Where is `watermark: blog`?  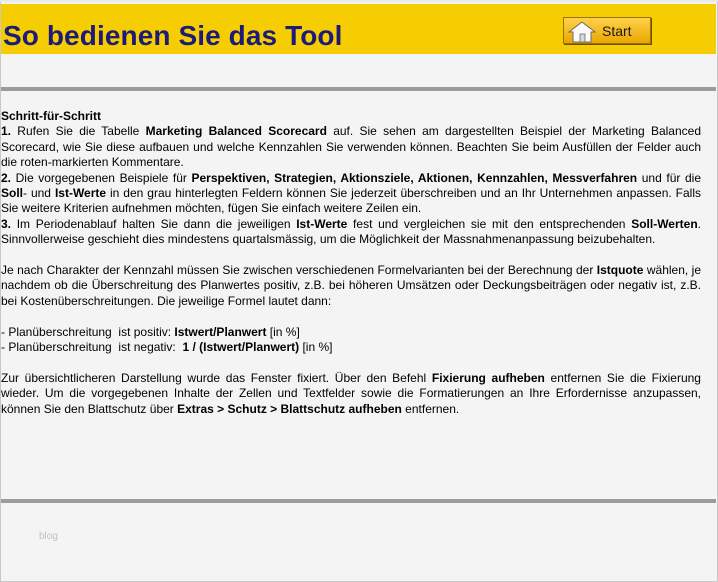
watermark: blog is located at coordinates (48, 536).